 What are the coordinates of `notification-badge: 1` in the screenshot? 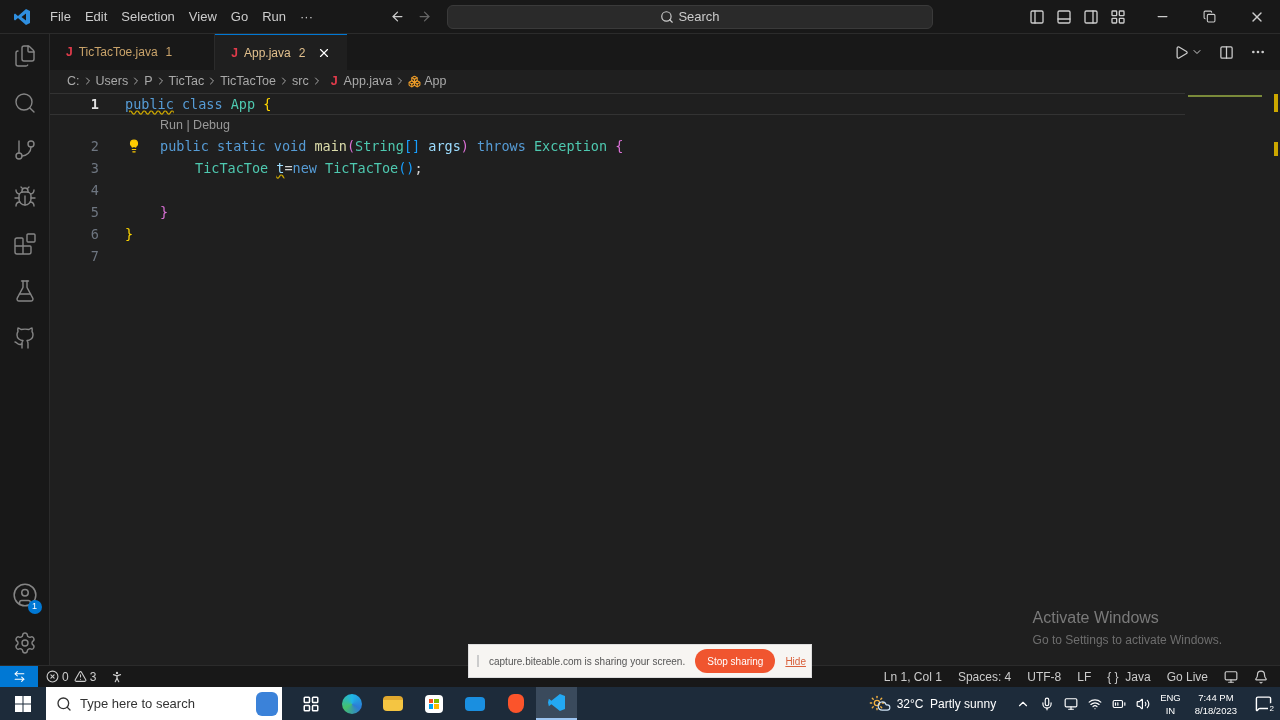 It's located at (34, 607).